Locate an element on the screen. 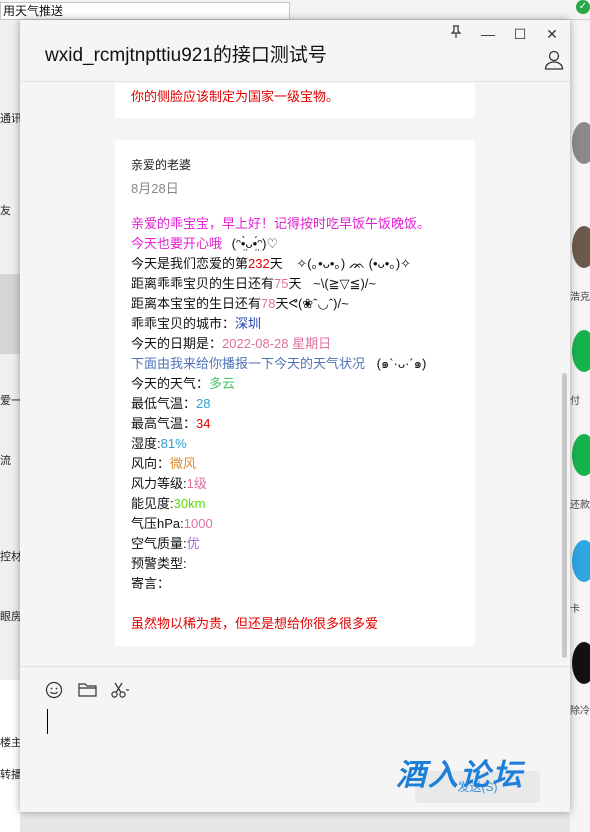 This screenshot has height=832, width=590. background-titlebar: 用天气推送 ✓ is located at coordinates (295, 10).